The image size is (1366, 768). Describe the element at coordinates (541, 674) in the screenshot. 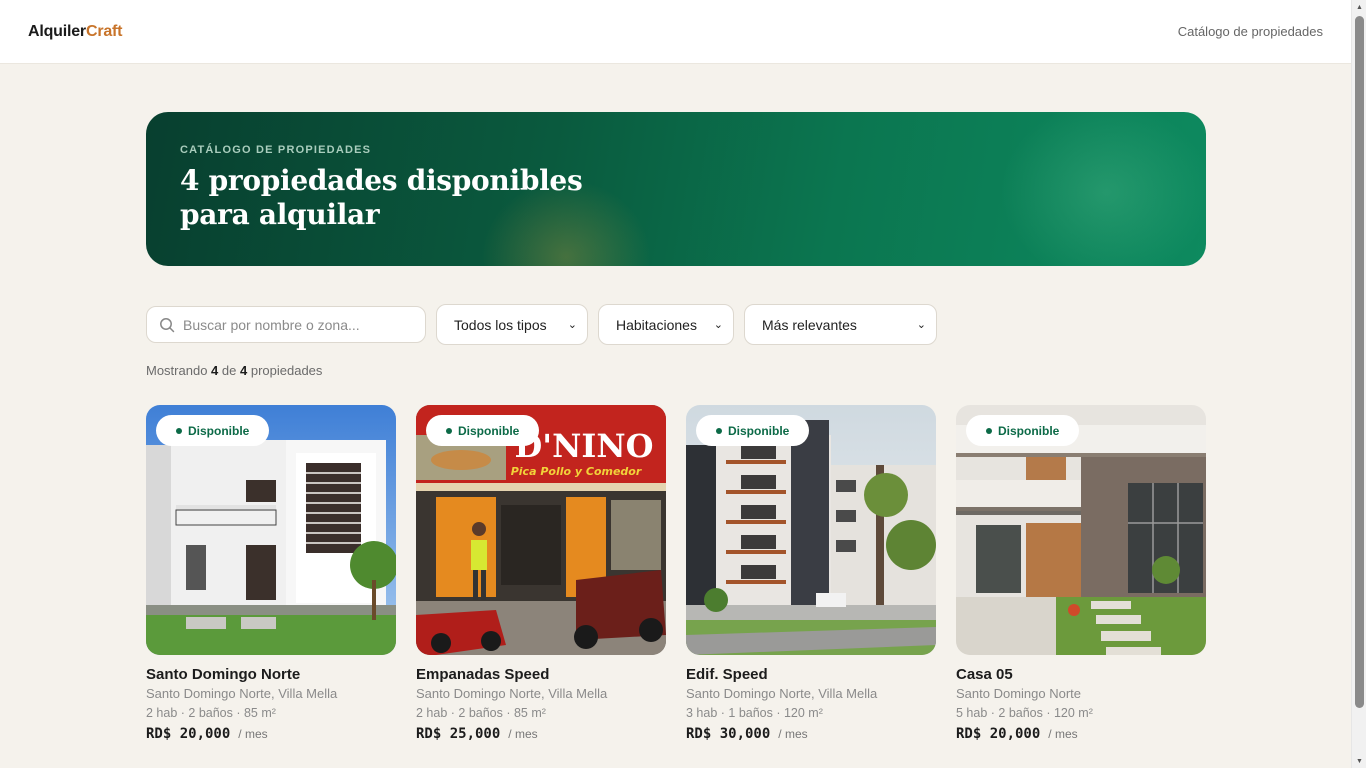

I see `property-title: Empanadas Speed` at that location.